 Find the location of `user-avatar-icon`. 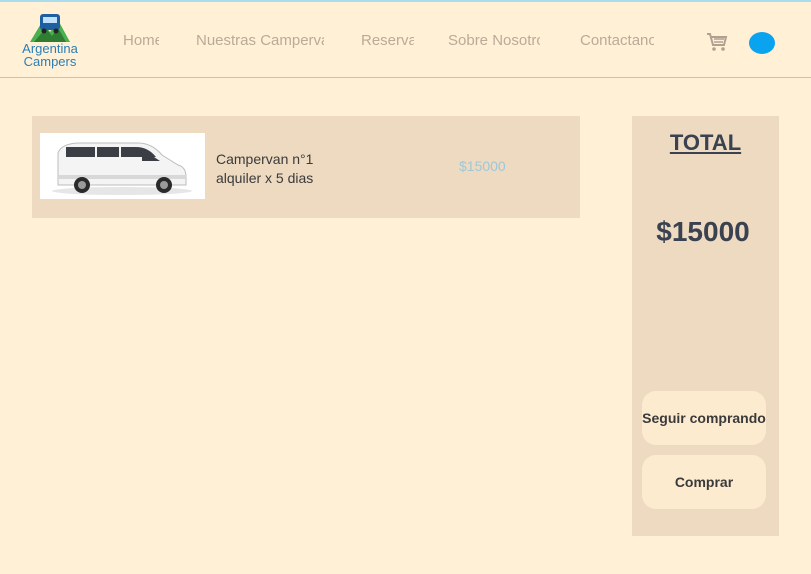

user-avatar-icon is located at coordinates (762, 43).